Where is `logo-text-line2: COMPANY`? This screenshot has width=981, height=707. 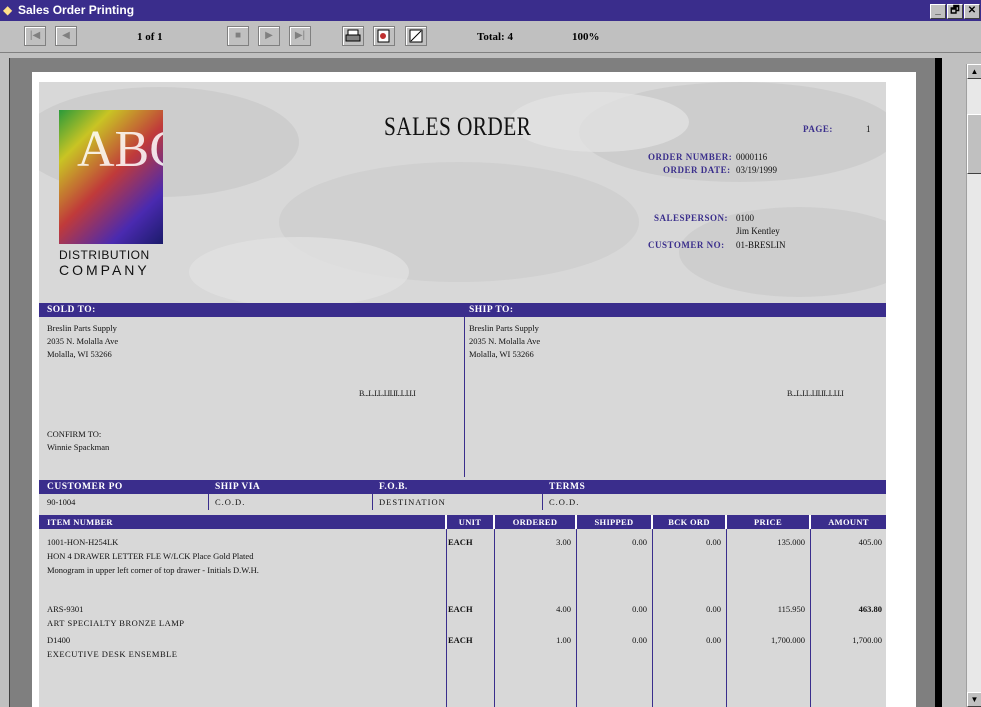
logo-text-line2: COMPANY is located at coordinates (104, 270).